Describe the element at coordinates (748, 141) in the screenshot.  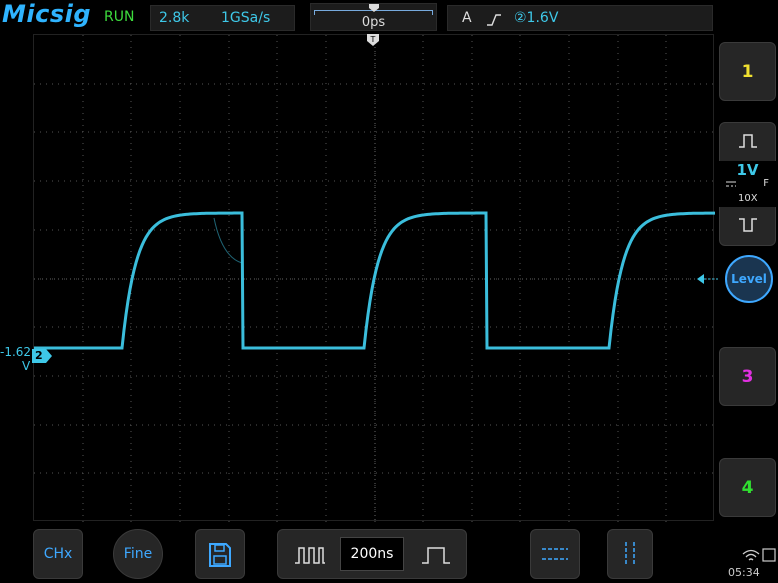
I see `scale-up-icon` at that location.